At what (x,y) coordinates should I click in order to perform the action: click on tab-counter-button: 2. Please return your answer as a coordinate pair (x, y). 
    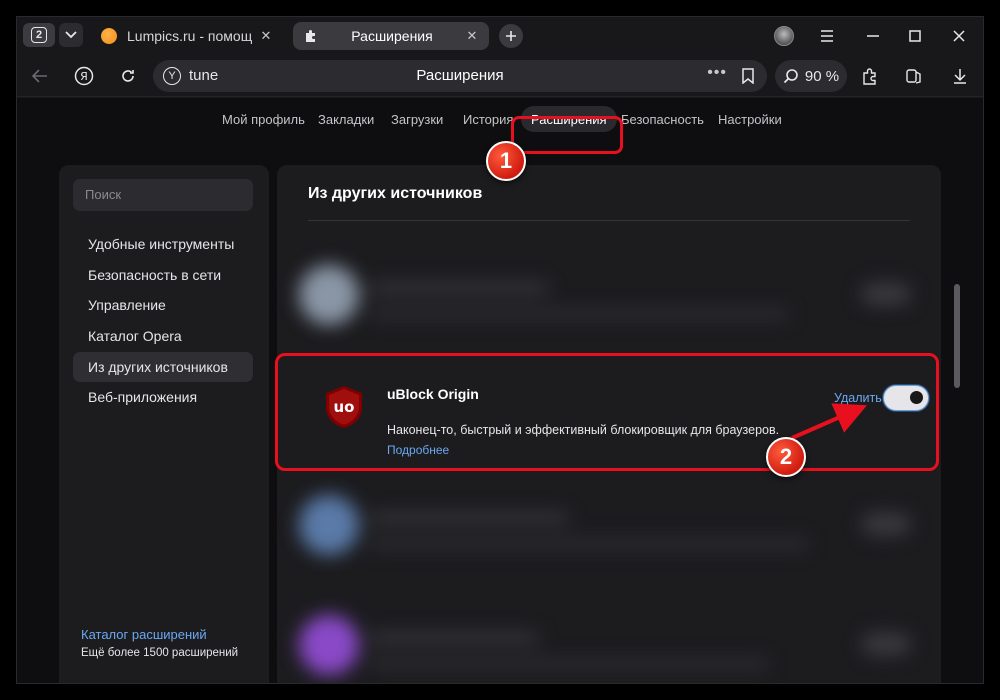
    Looking at the image, I should click on (39, 35).